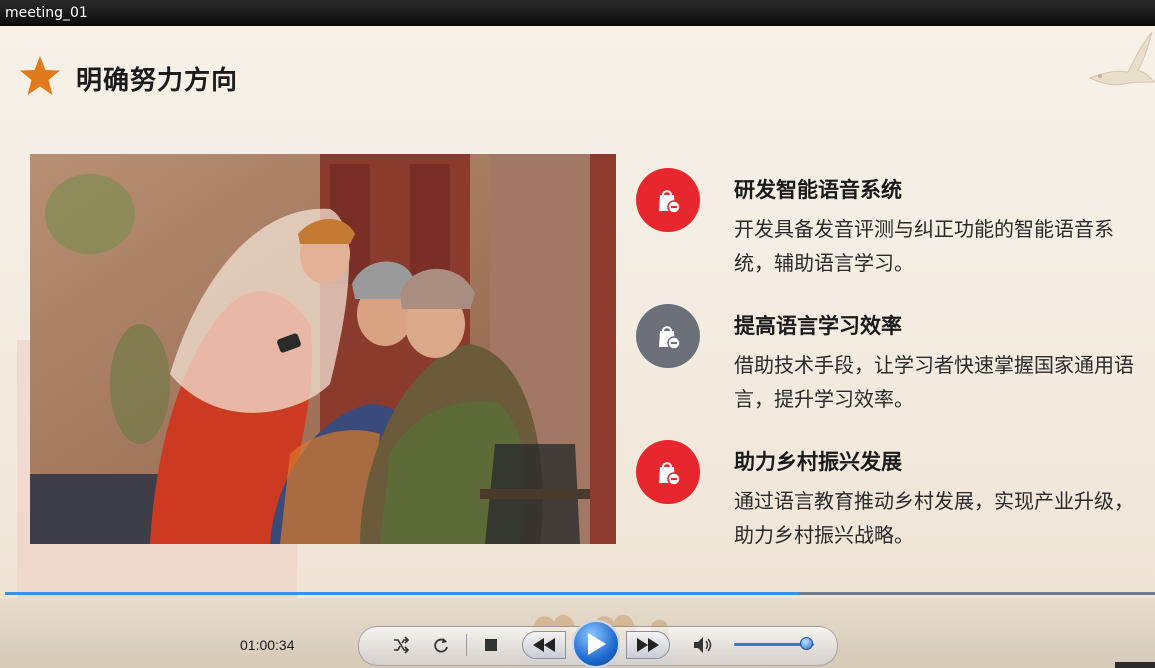 The width and height of the screenshot is (1155, 668). What do you see at coordinates (596, 644) in the screenshot?
I see `play-icon` at bounding box center [596, 644].